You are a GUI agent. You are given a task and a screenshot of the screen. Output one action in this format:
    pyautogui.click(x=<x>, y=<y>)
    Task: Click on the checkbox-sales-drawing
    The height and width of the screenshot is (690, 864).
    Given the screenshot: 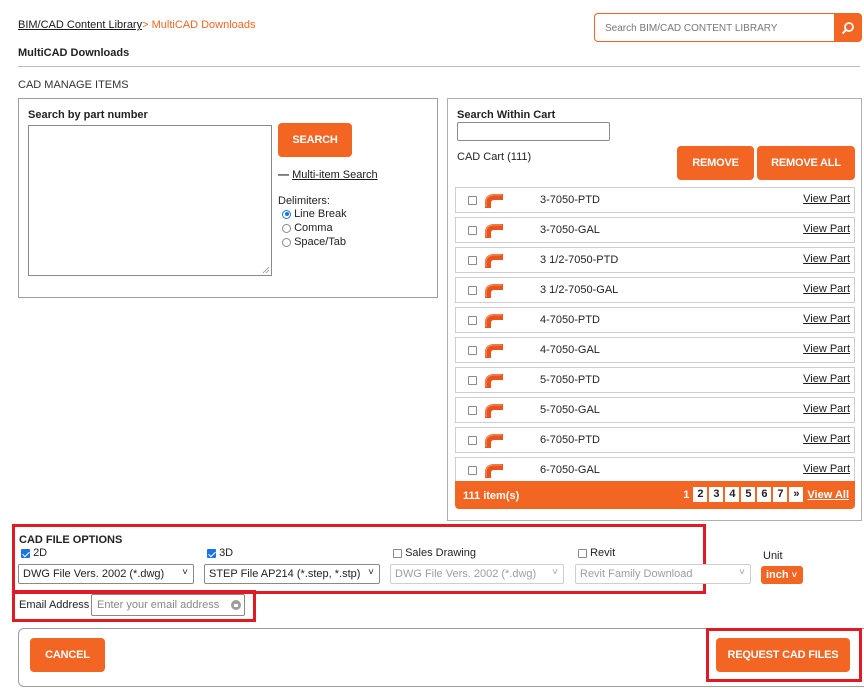 What is the action you would take?
    pyautogui.click(x=397, y=553)
    